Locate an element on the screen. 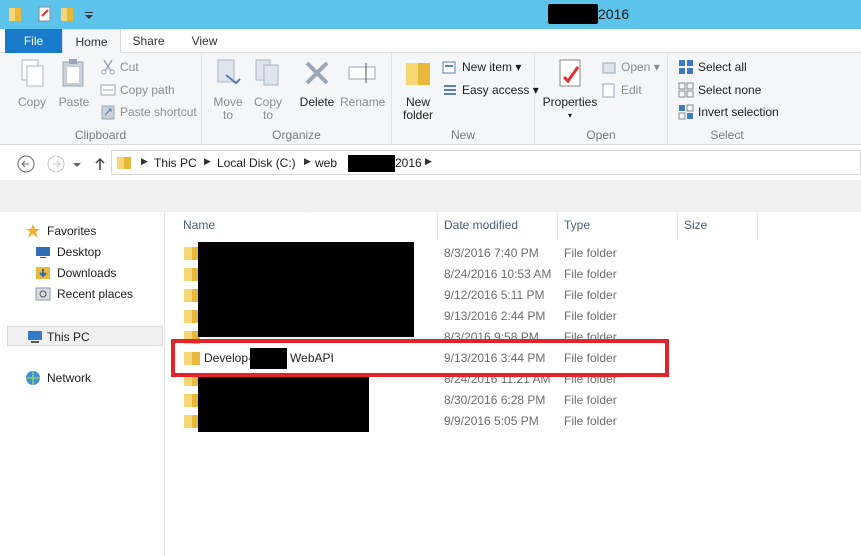  delete-label: Delete is located at coordinates (317, 102).